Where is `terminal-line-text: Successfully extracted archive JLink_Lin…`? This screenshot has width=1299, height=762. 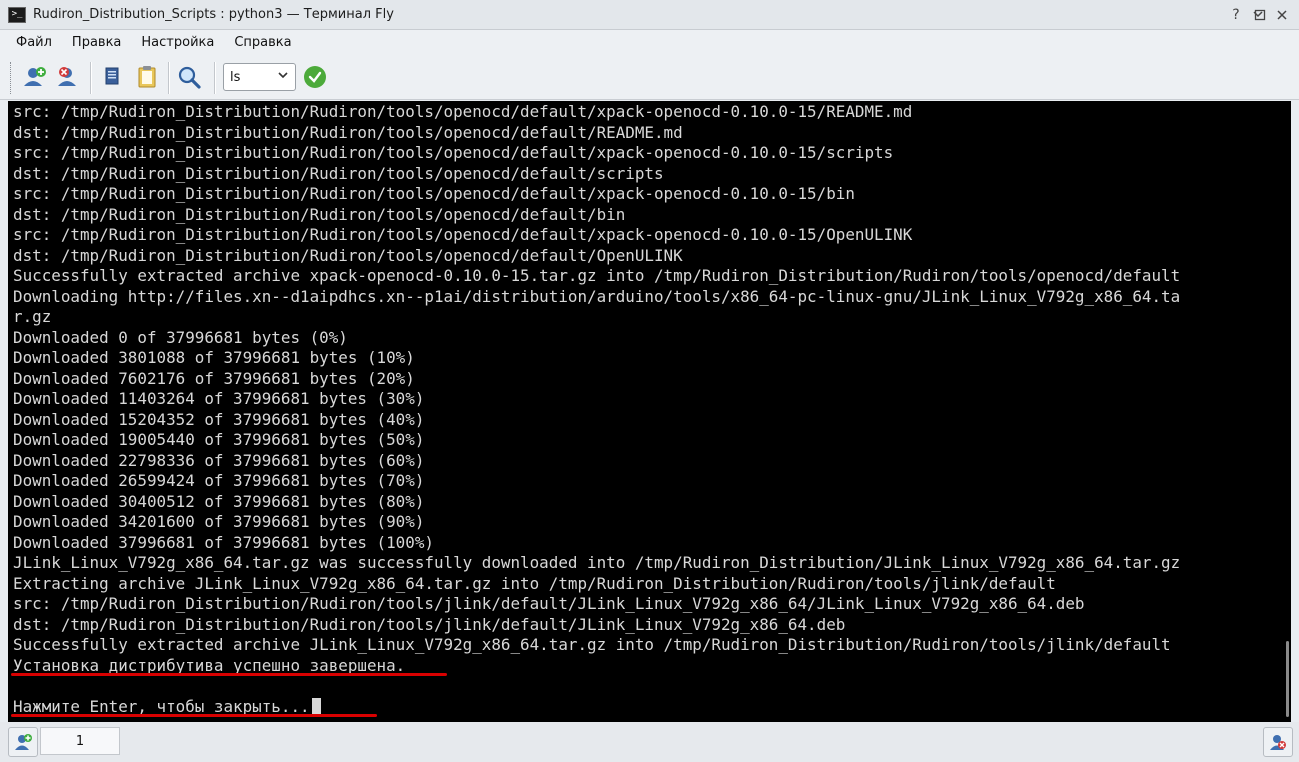
terminal-line-text: Successfully extracted archive JLink_Lin… is located at coordinates (592, 644).